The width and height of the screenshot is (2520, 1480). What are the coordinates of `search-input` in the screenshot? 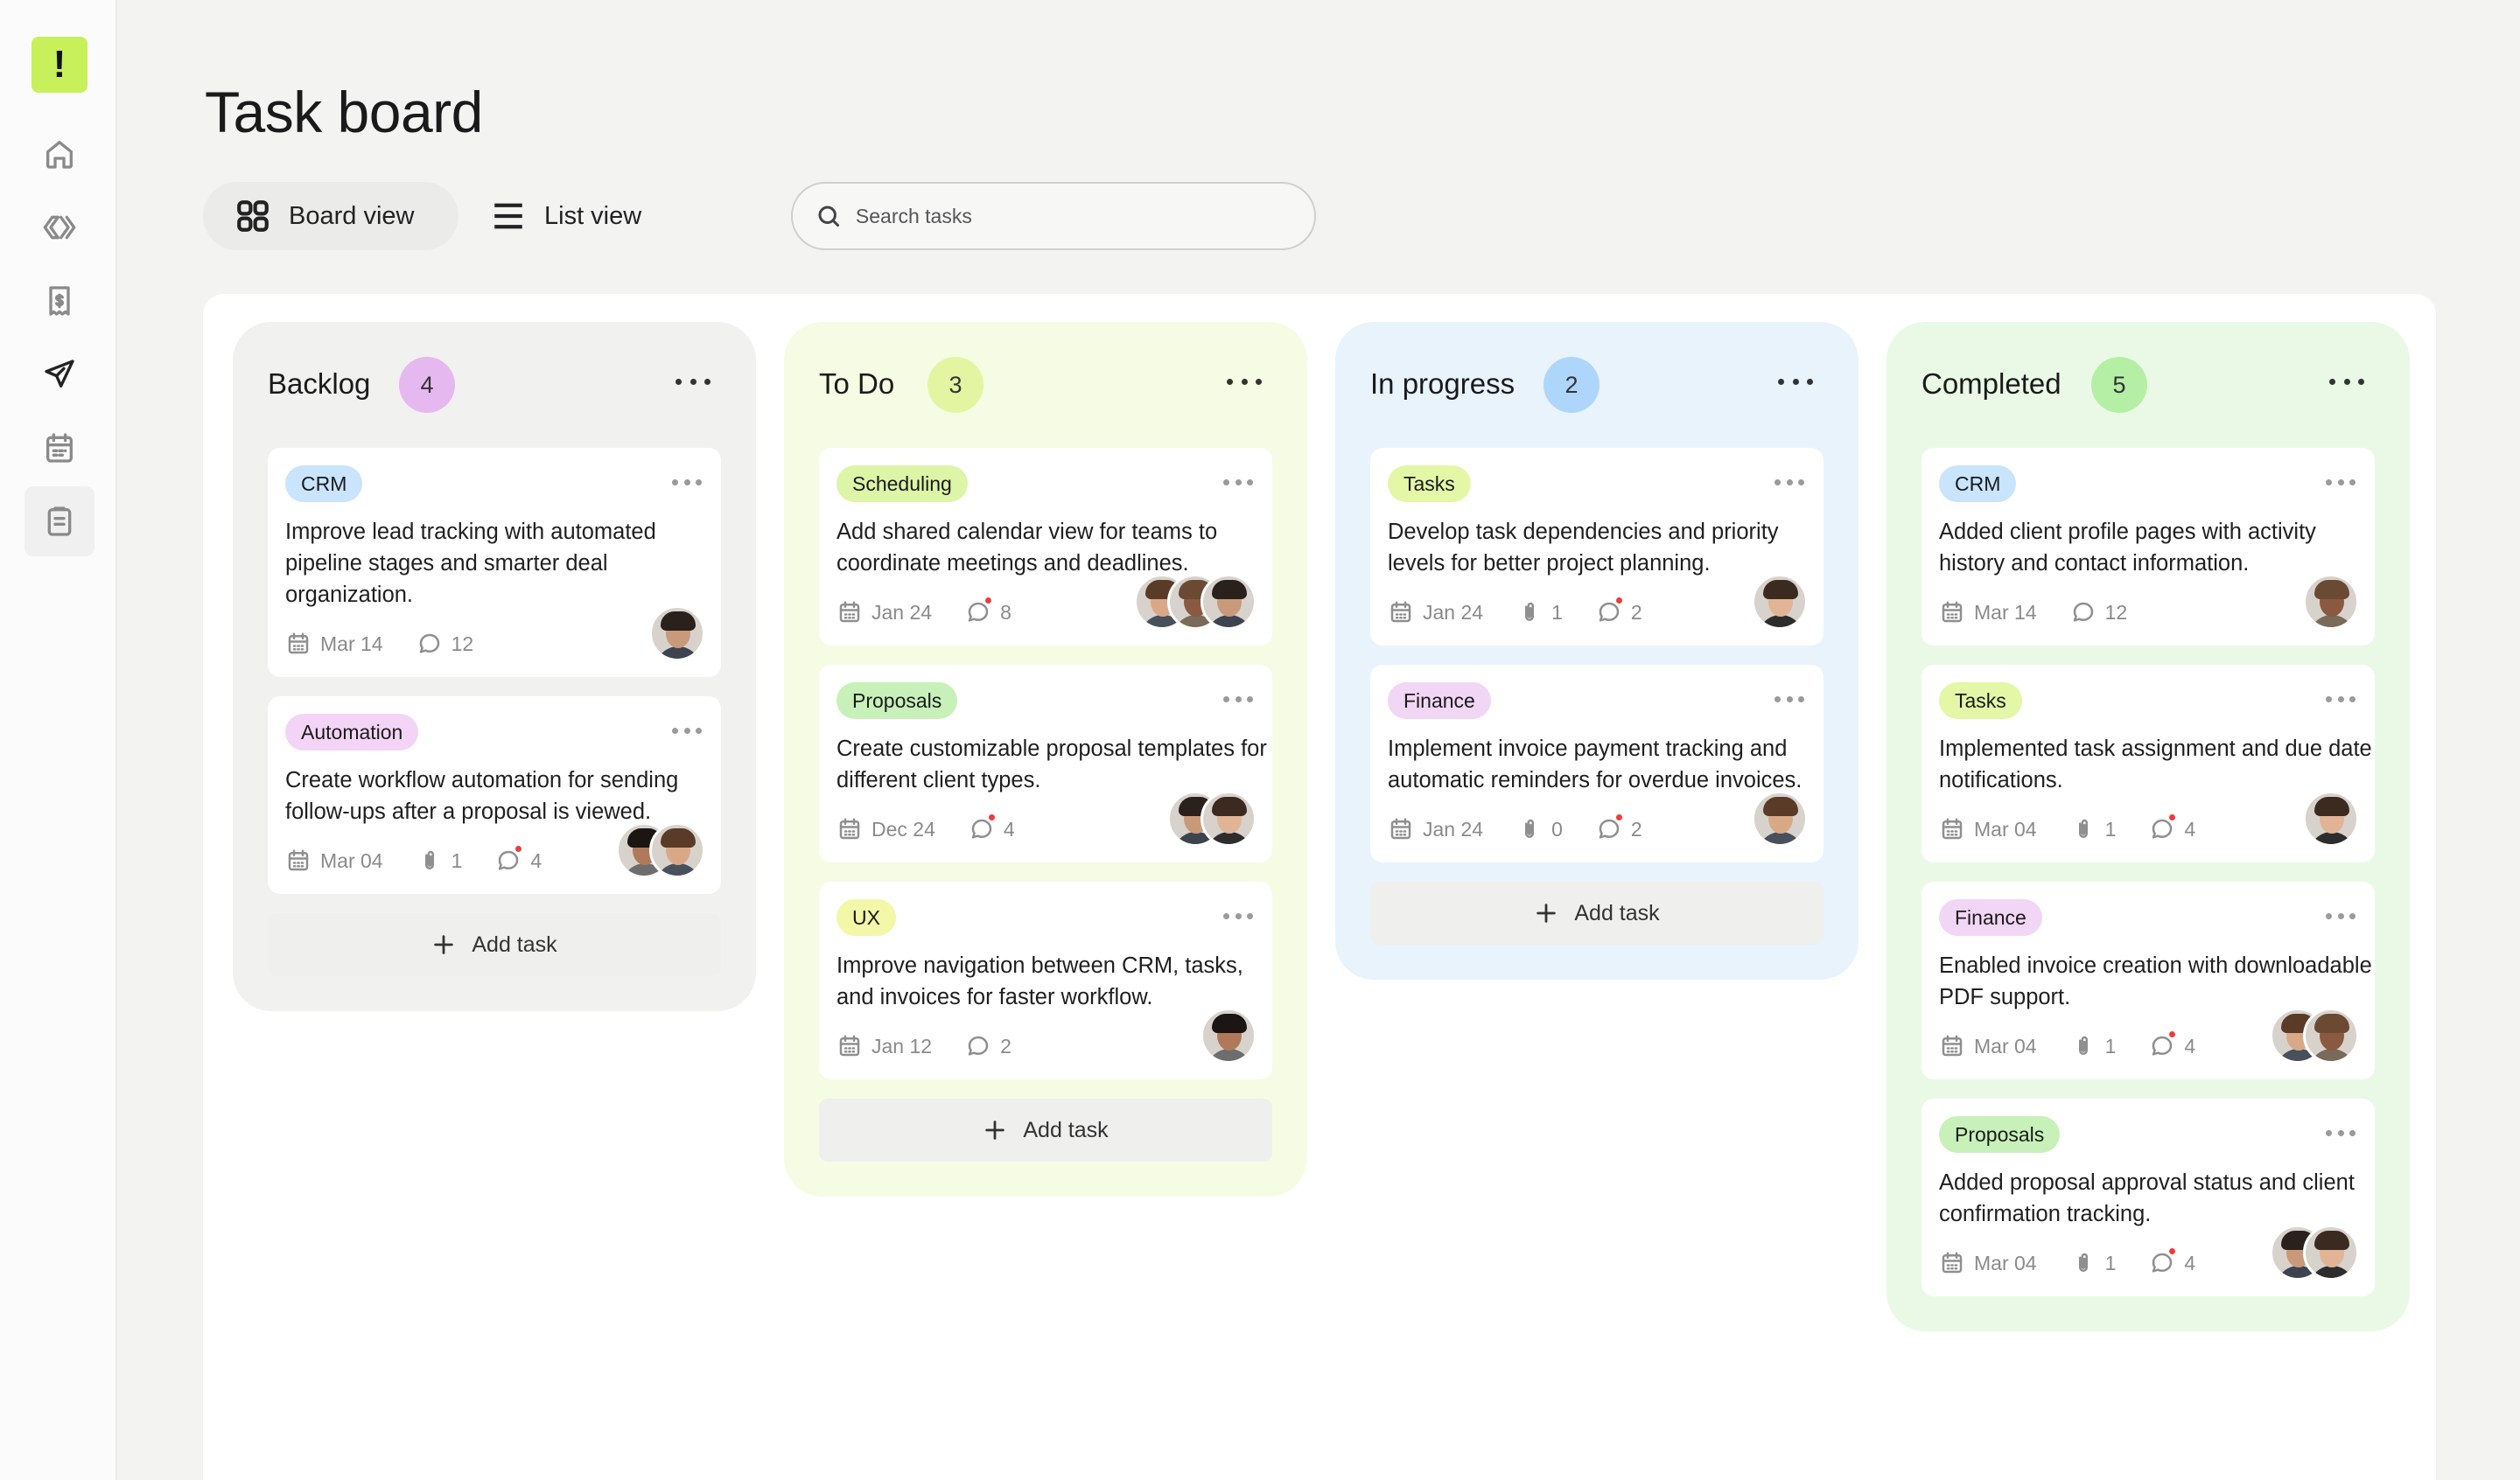 It's located at (1073, 216).